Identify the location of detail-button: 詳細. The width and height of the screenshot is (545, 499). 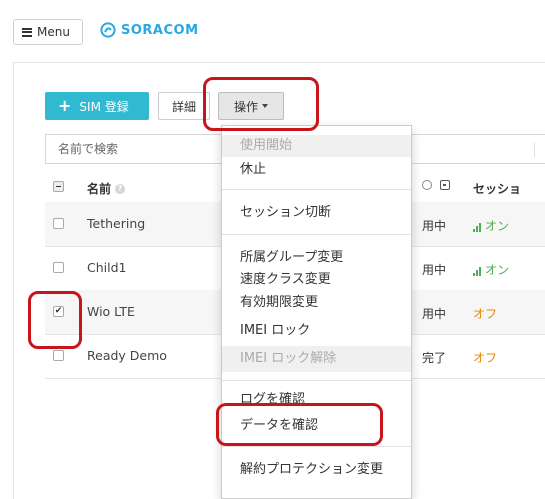
(184, 106).